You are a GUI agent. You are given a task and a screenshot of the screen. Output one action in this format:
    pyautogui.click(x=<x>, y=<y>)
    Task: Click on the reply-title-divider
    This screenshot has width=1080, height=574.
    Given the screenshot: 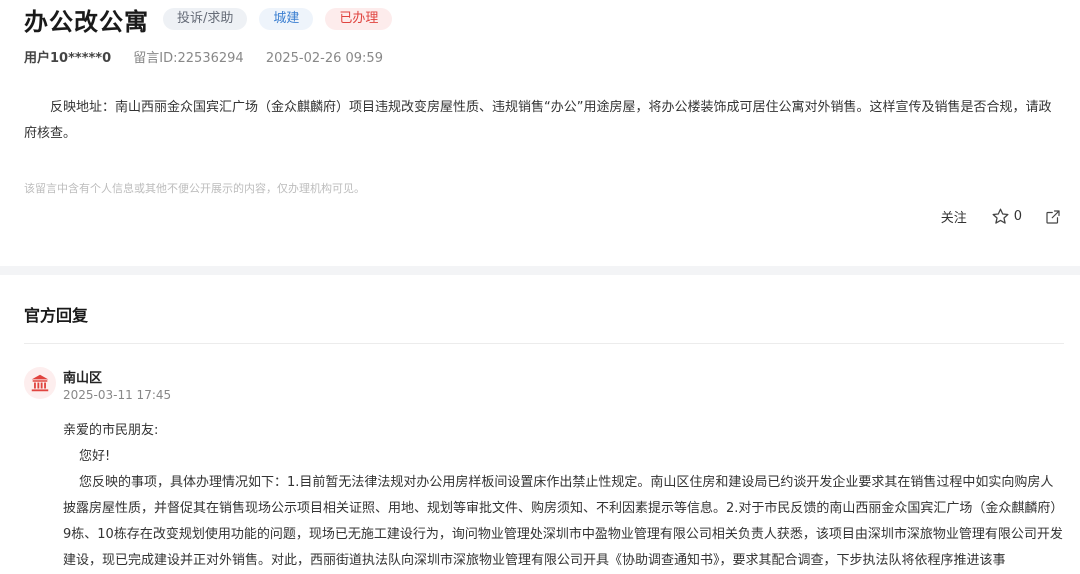 What is the action you would take?
    pyautogui.click(x=544, y=343)
    